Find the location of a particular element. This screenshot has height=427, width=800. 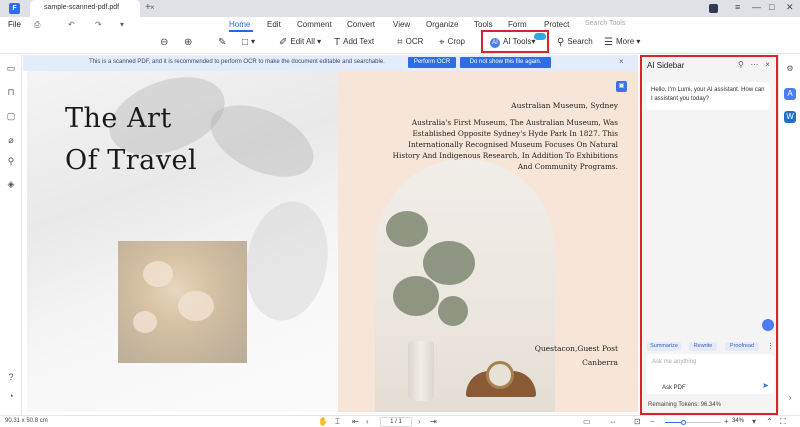

undo-icon: ↶ is located at coordinates (71, 24).